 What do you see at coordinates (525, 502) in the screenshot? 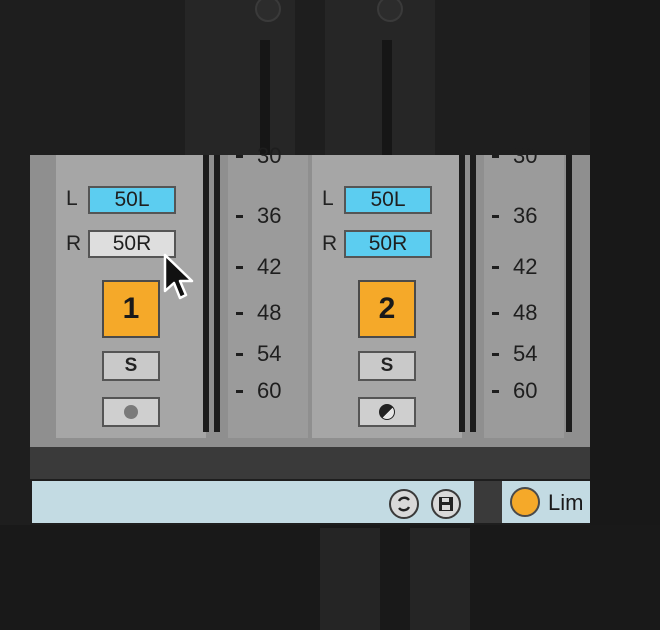
I see `device-on-toggle` at bounding box center [525, 502].